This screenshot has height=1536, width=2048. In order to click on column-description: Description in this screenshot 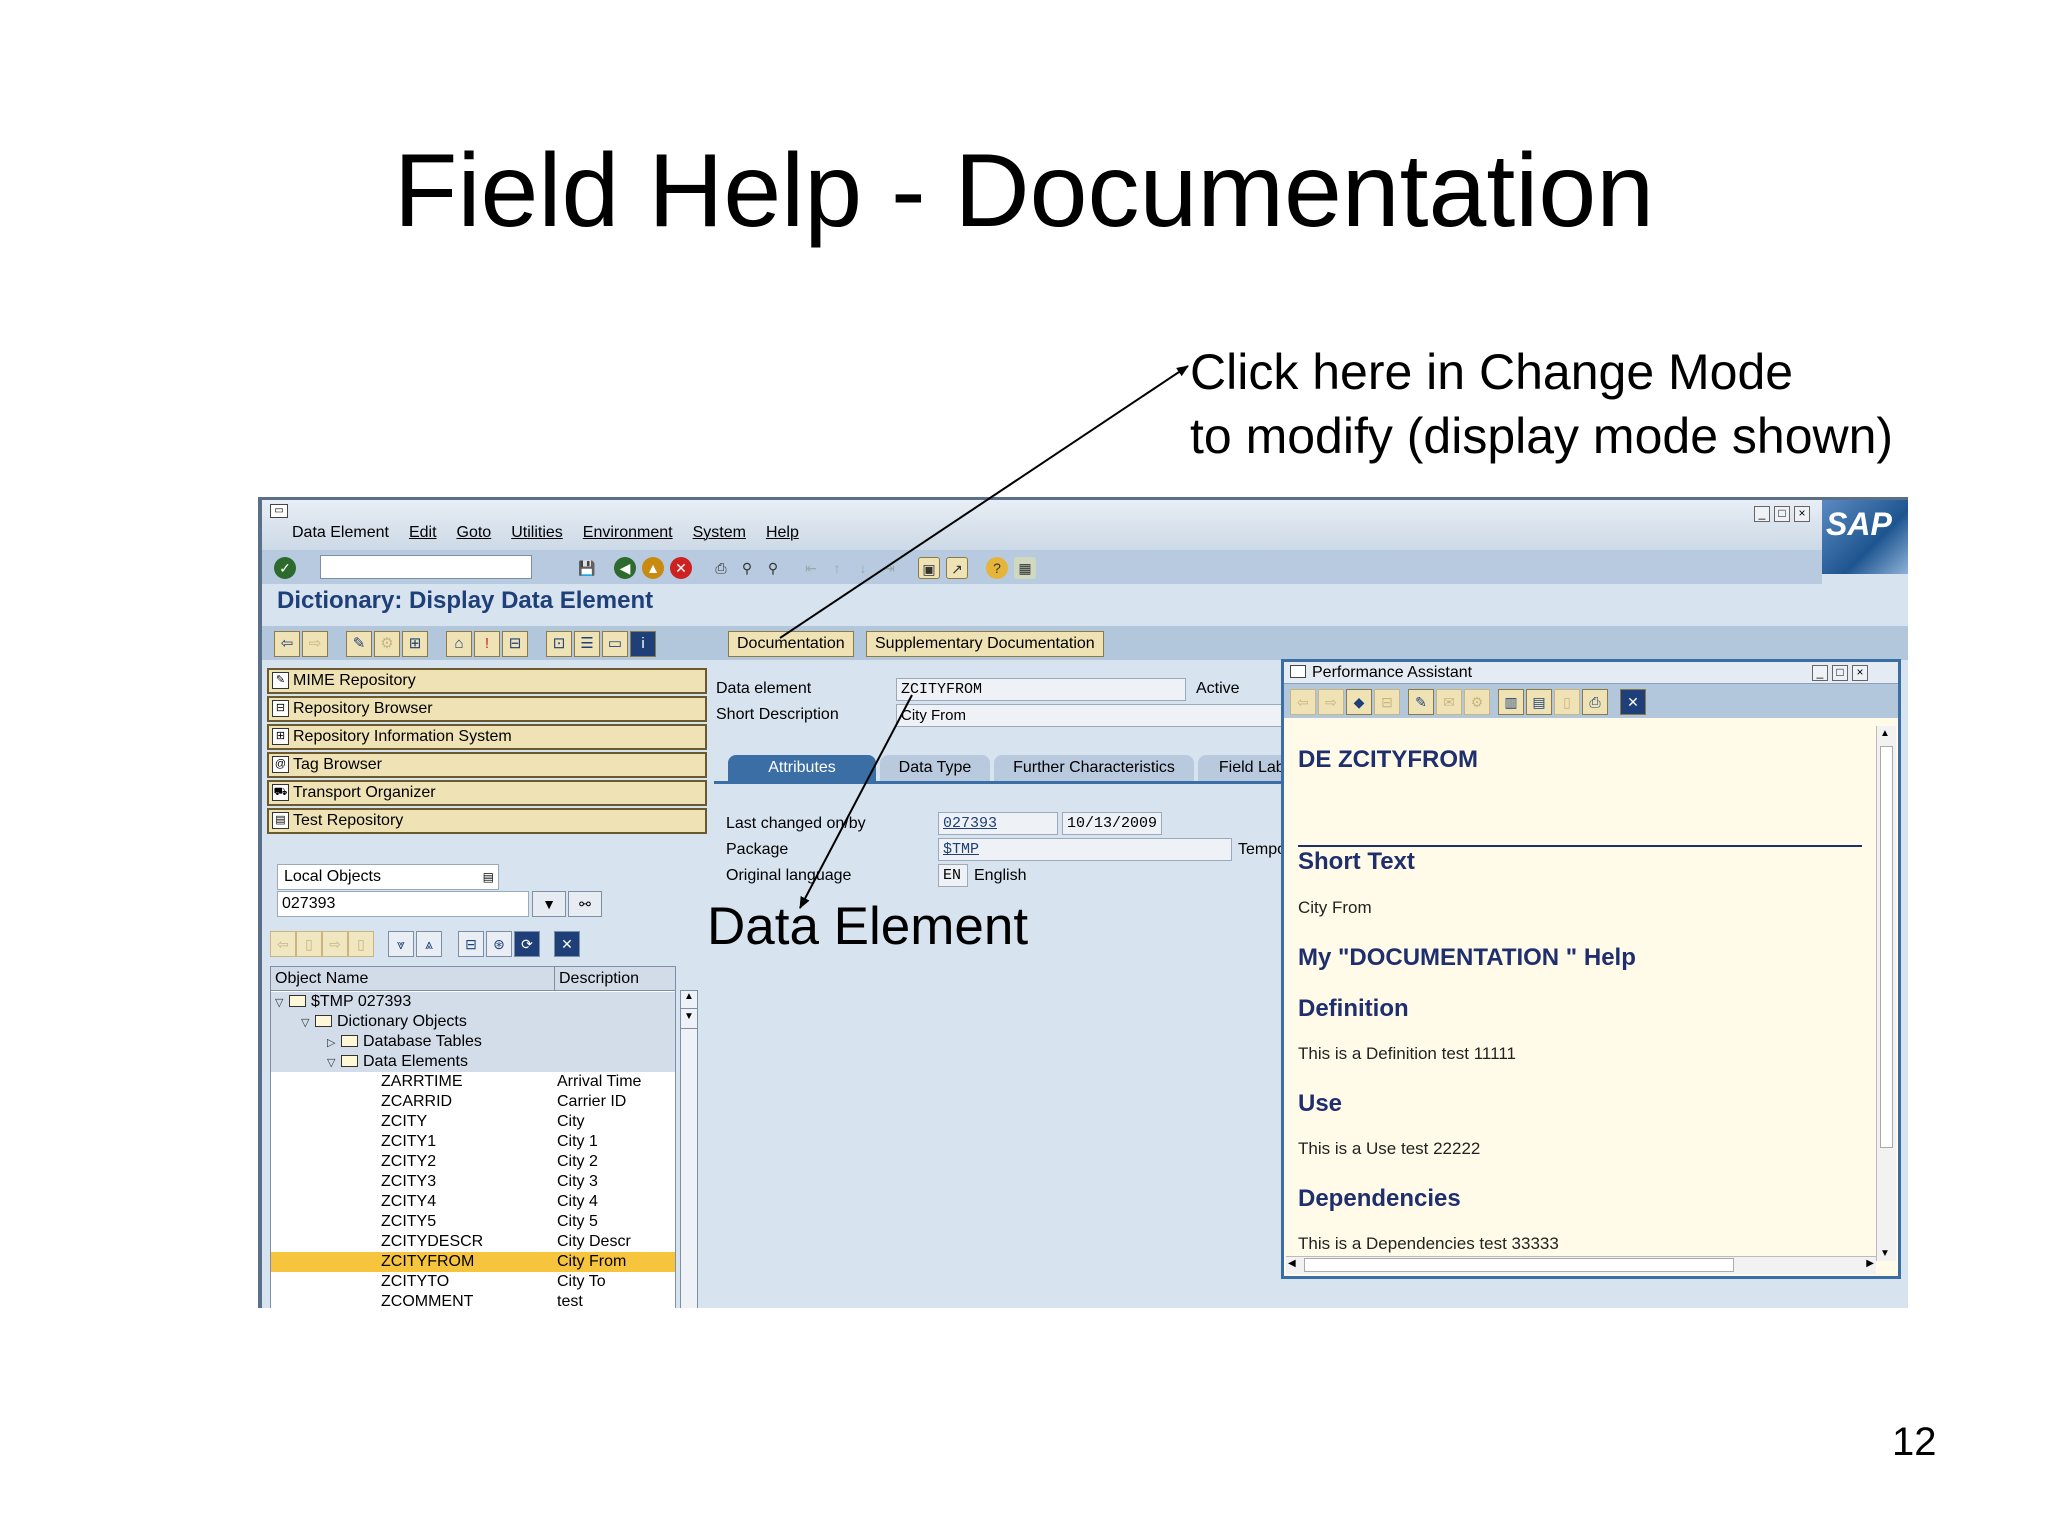, I will do `click(615, 979)`.